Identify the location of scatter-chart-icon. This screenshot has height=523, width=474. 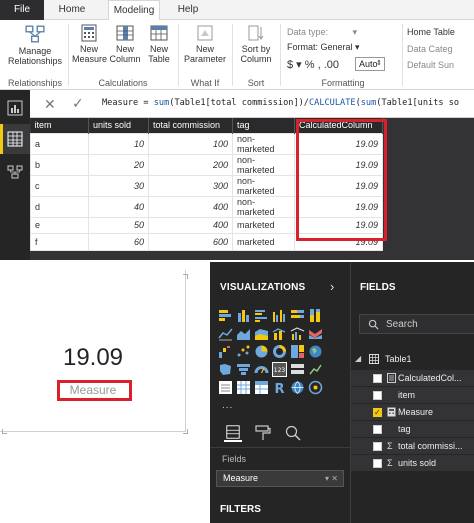
(243, 351).